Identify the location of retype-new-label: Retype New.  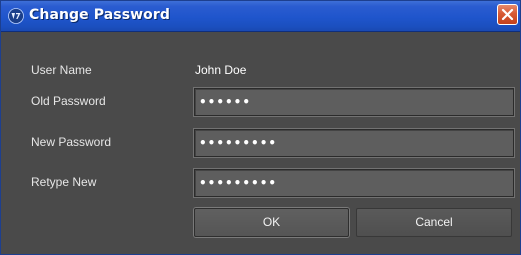
(64, 182).